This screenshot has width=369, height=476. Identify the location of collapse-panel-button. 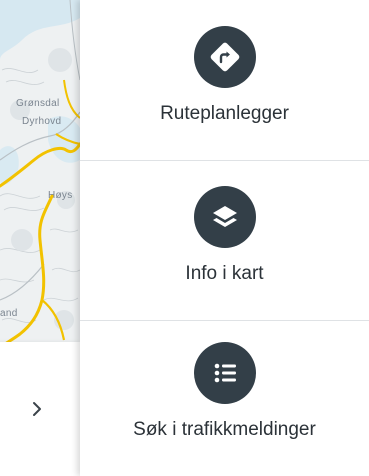
(40, 409).